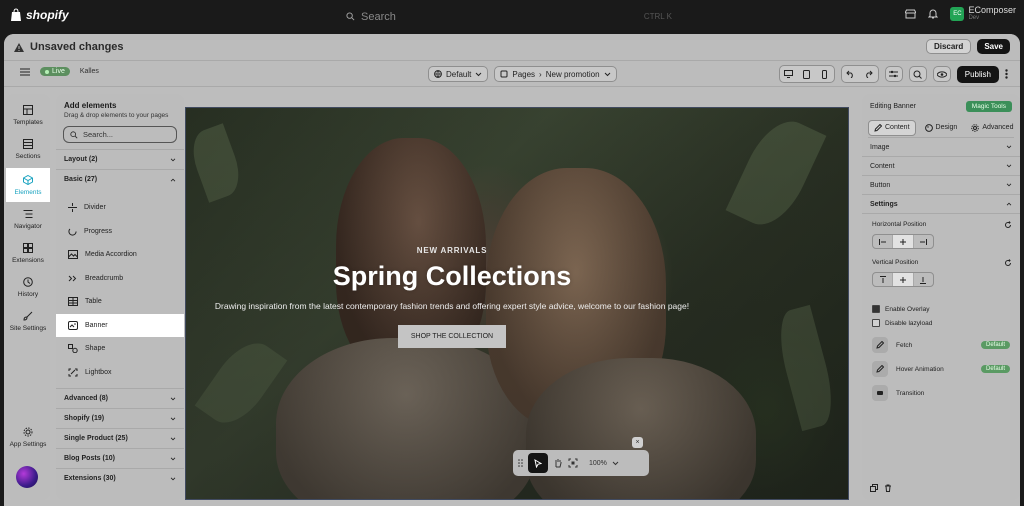 The image size is (1024, 506). I want to click on panel-title: Add elements, so click(90, 105).